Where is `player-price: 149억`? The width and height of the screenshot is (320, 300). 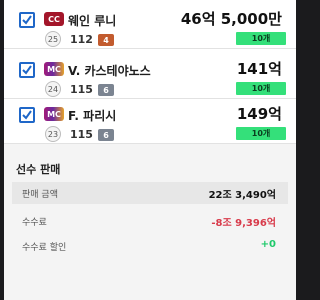 player-price: 149억 is located at coordinates (259, 114).